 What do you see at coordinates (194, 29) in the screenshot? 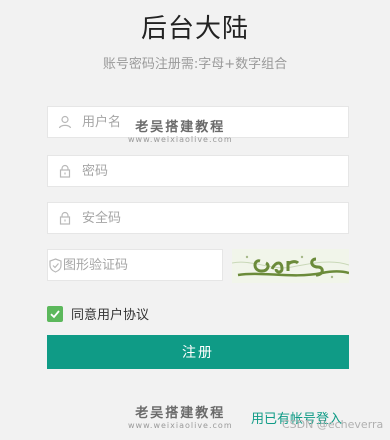
I see `page-title: 后台大陆` at bounding box center [194, 29].